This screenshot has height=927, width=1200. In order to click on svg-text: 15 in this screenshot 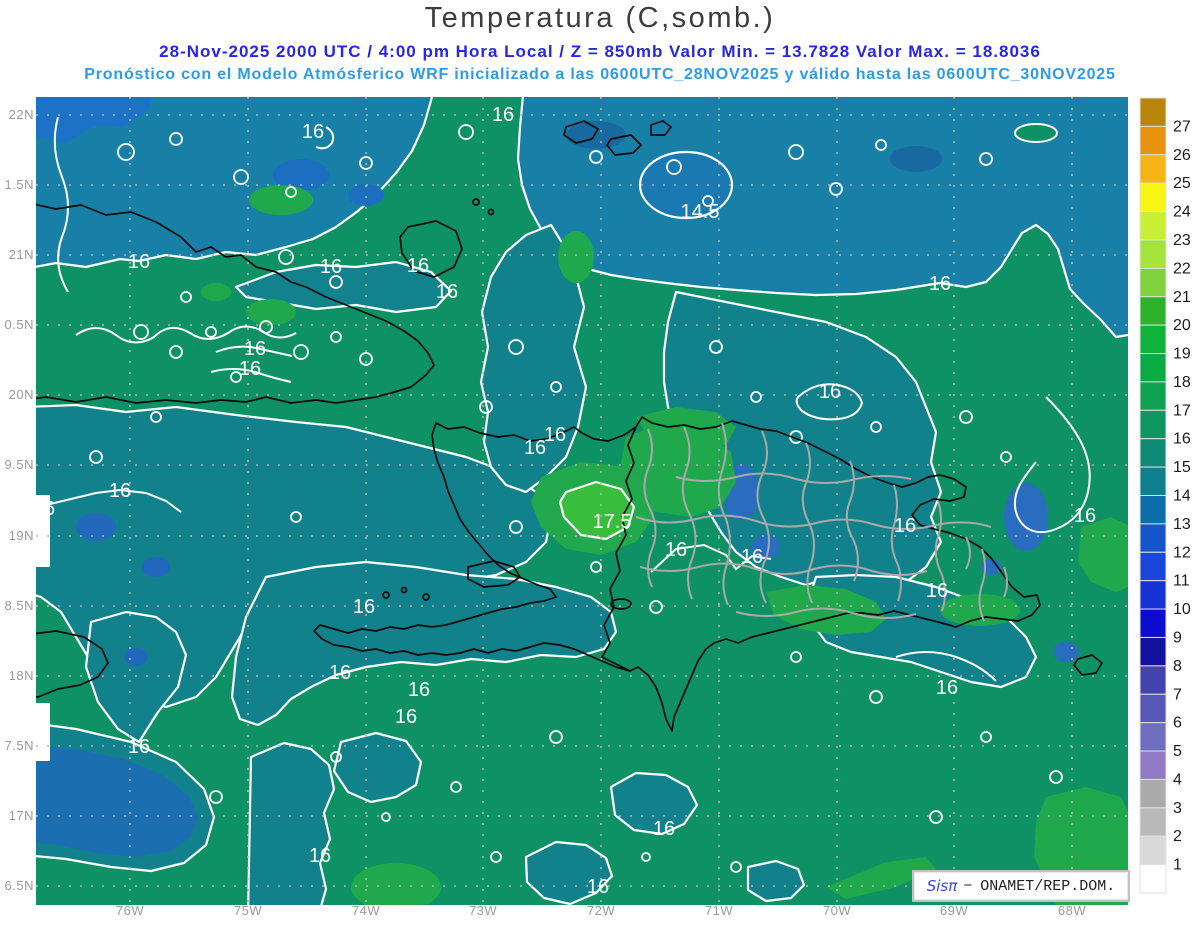, I will do `click(1182, 467)`.